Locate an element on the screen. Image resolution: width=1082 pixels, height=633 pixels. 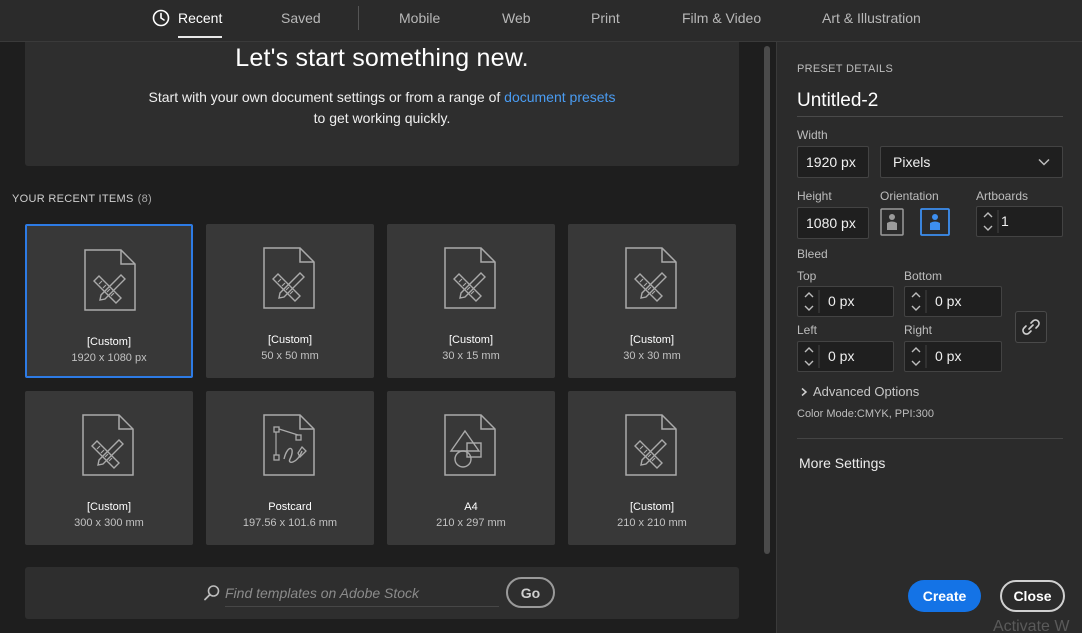
divider is located at coordinates (930, 438).